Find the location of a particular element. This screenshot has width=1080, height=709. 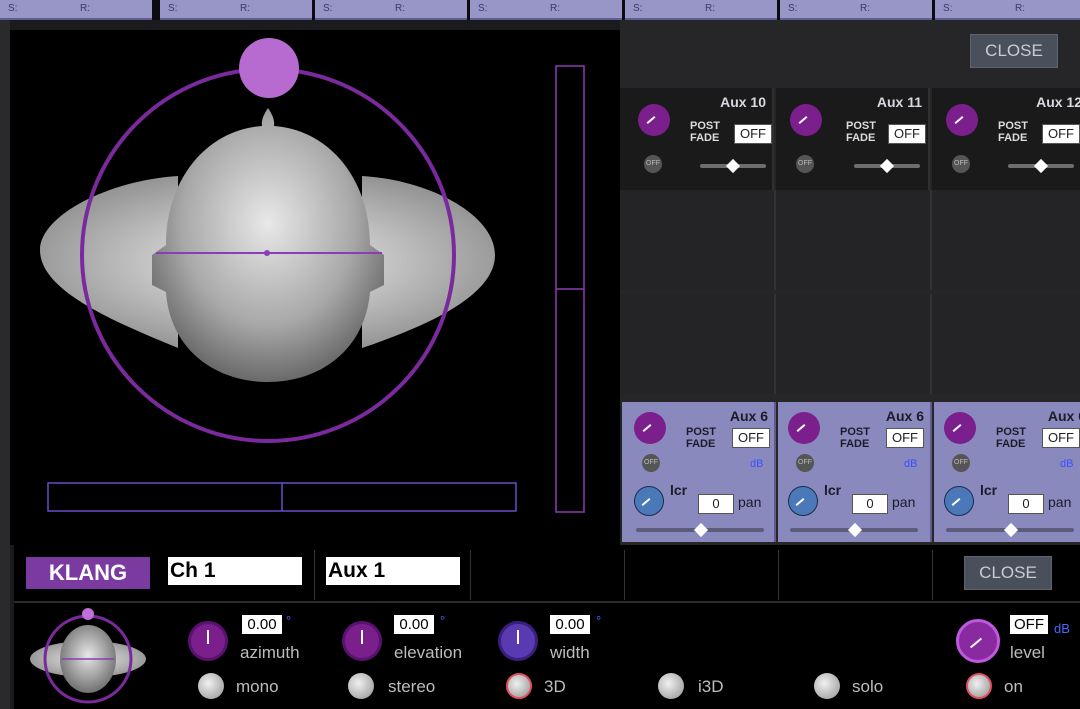

3d-label: 3D is located at coordinates (555, 686).